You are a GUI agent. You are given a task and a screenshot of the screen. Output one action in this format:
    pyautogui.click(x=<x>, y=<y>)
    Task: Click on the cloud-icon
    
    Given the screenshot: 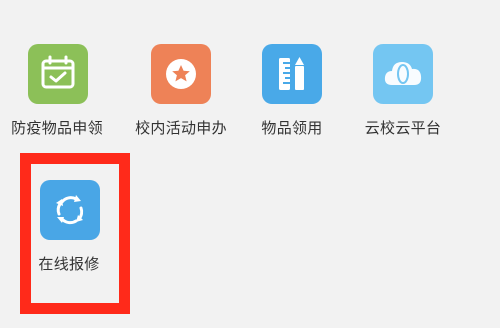 What is the action you would take?
    pyautogui.click(x=403, y=74)
    